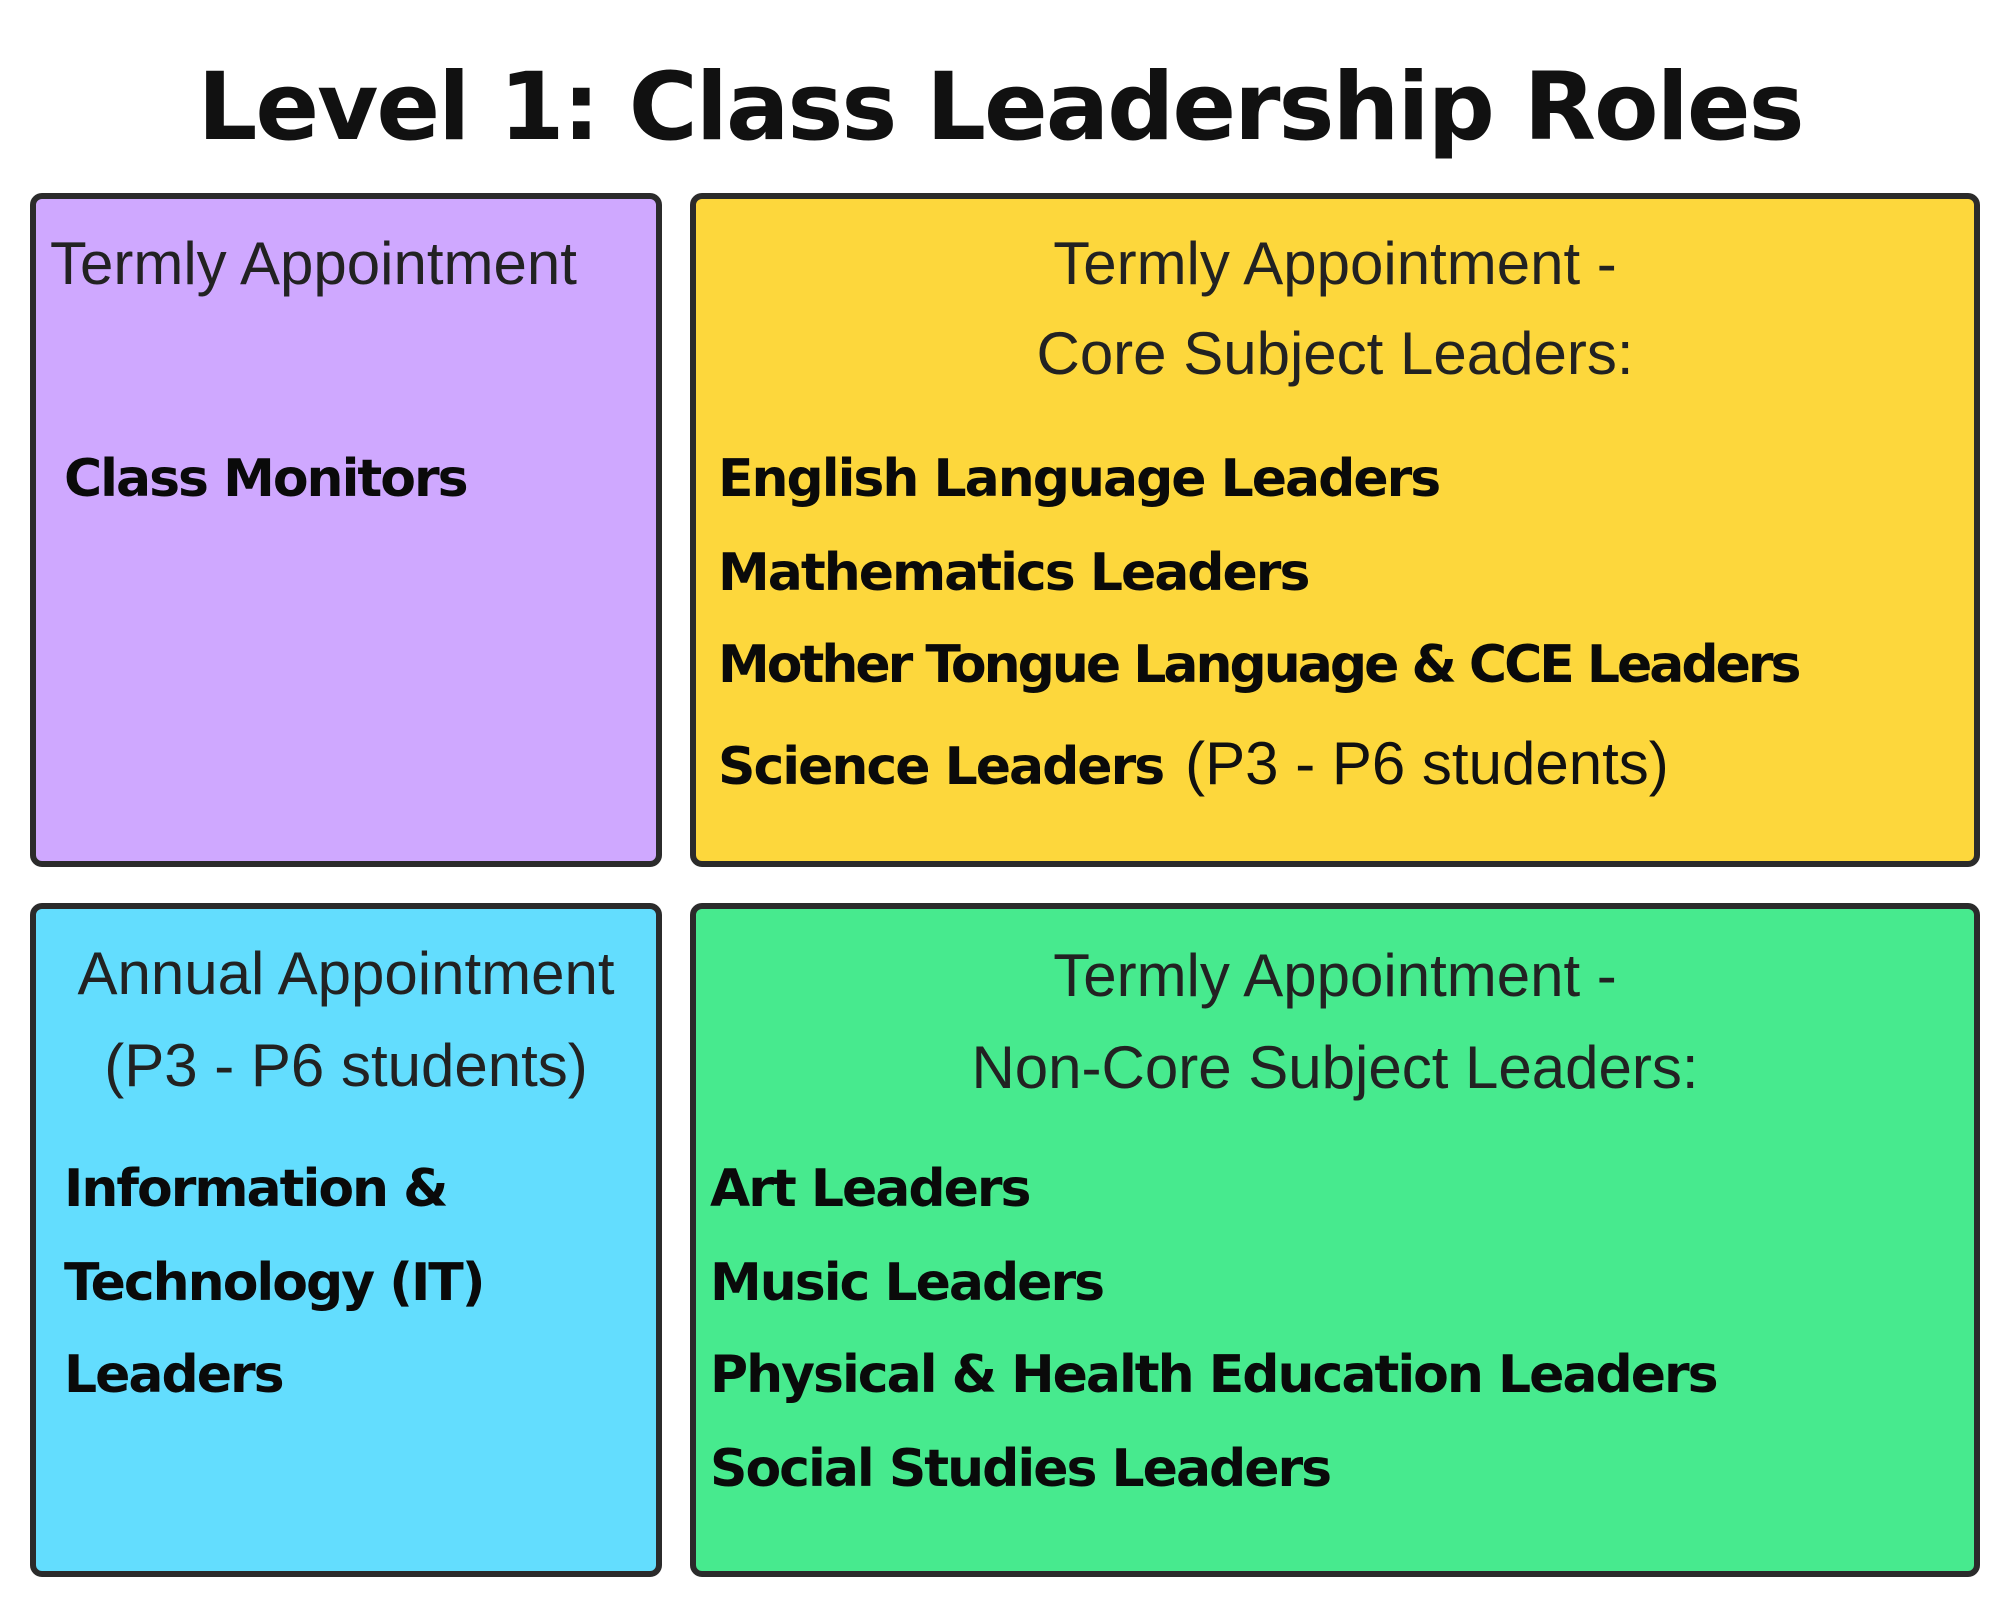  Describe the element at coordinates (870, 1189) in the screenshot. I see `role-item: Art Leaders` at that location.